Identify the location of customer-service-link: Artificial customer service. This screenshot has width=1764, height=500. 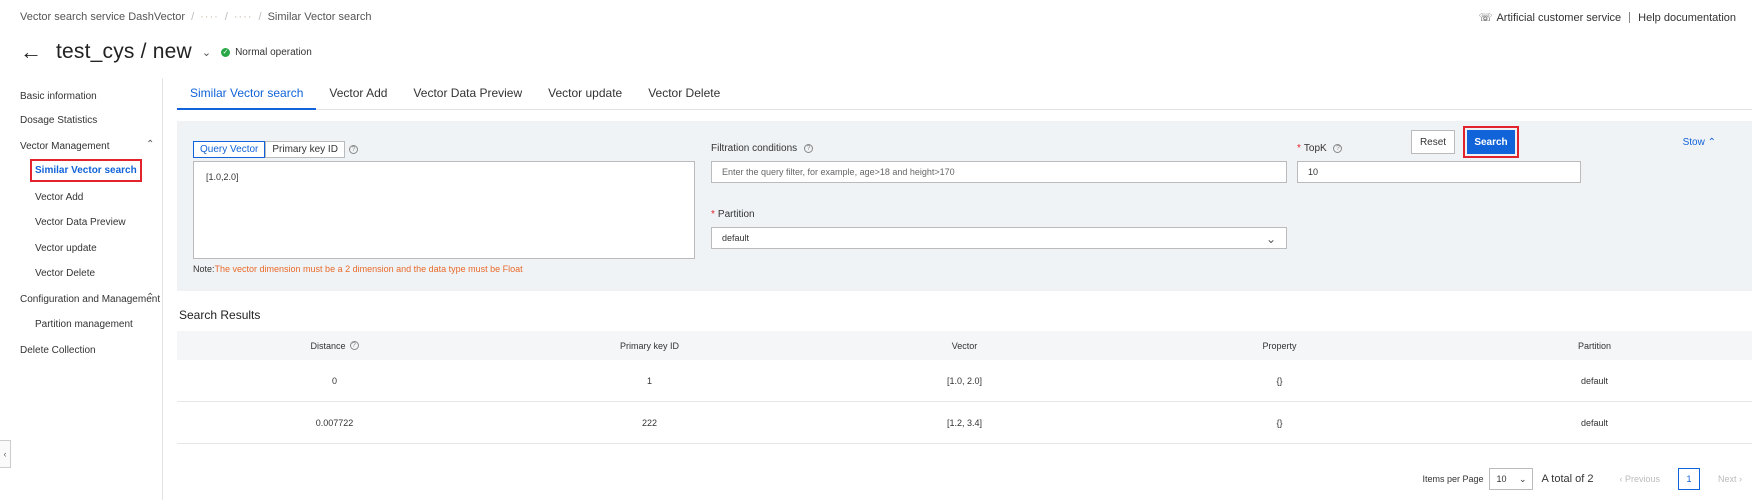
(1558, 18).